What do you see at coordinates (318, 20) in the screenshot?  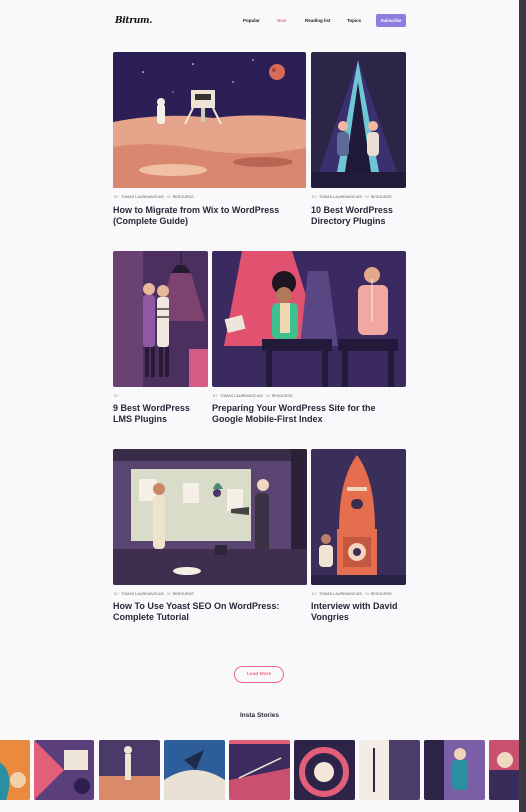 I see `nav-item-reading-list: Reading list` at bounding box center [318, 20].